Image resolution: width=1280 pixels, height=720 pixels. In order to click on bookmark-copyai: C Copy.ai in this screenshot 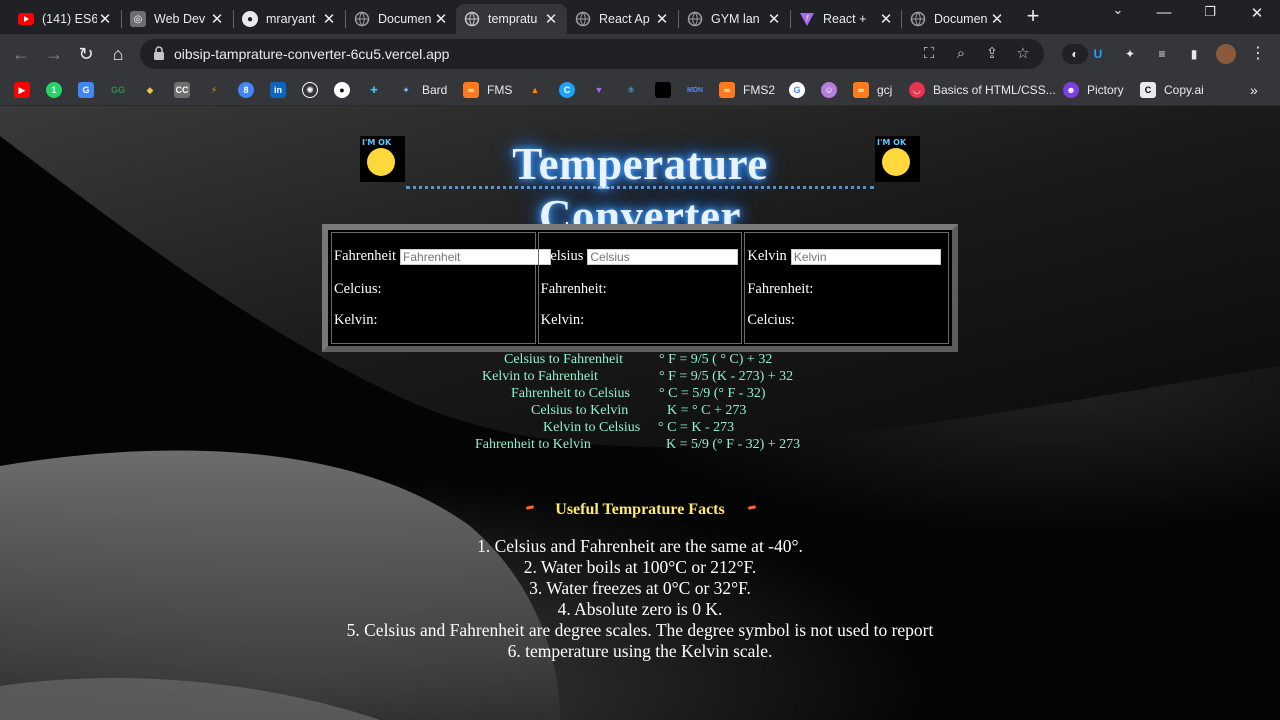, I will do `click(1172, 90)`.